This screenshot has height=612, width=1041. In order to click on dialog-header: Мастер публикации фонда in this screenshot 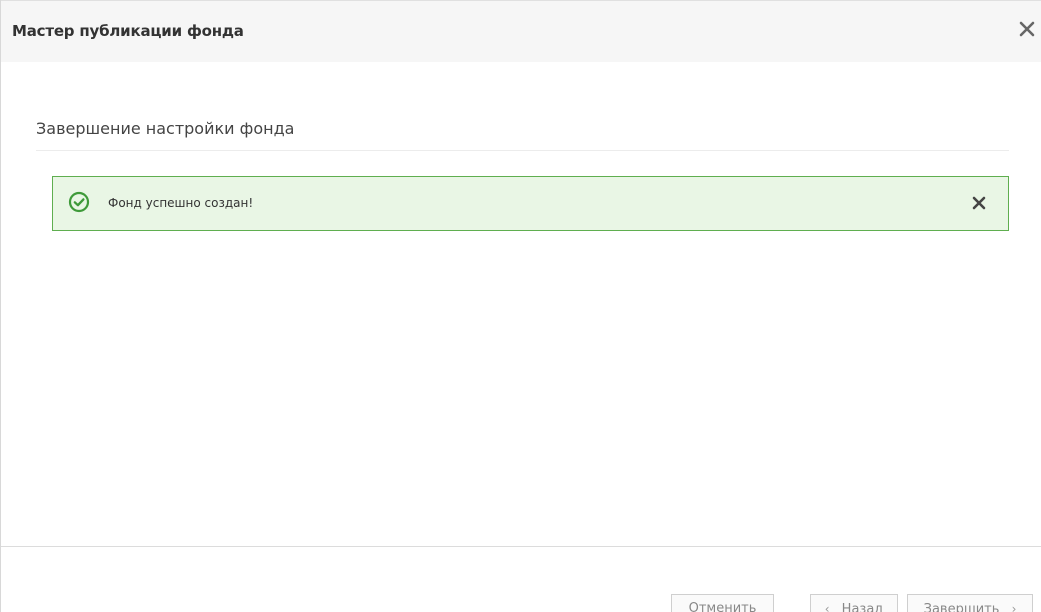, I will do `click(521, 31)`.